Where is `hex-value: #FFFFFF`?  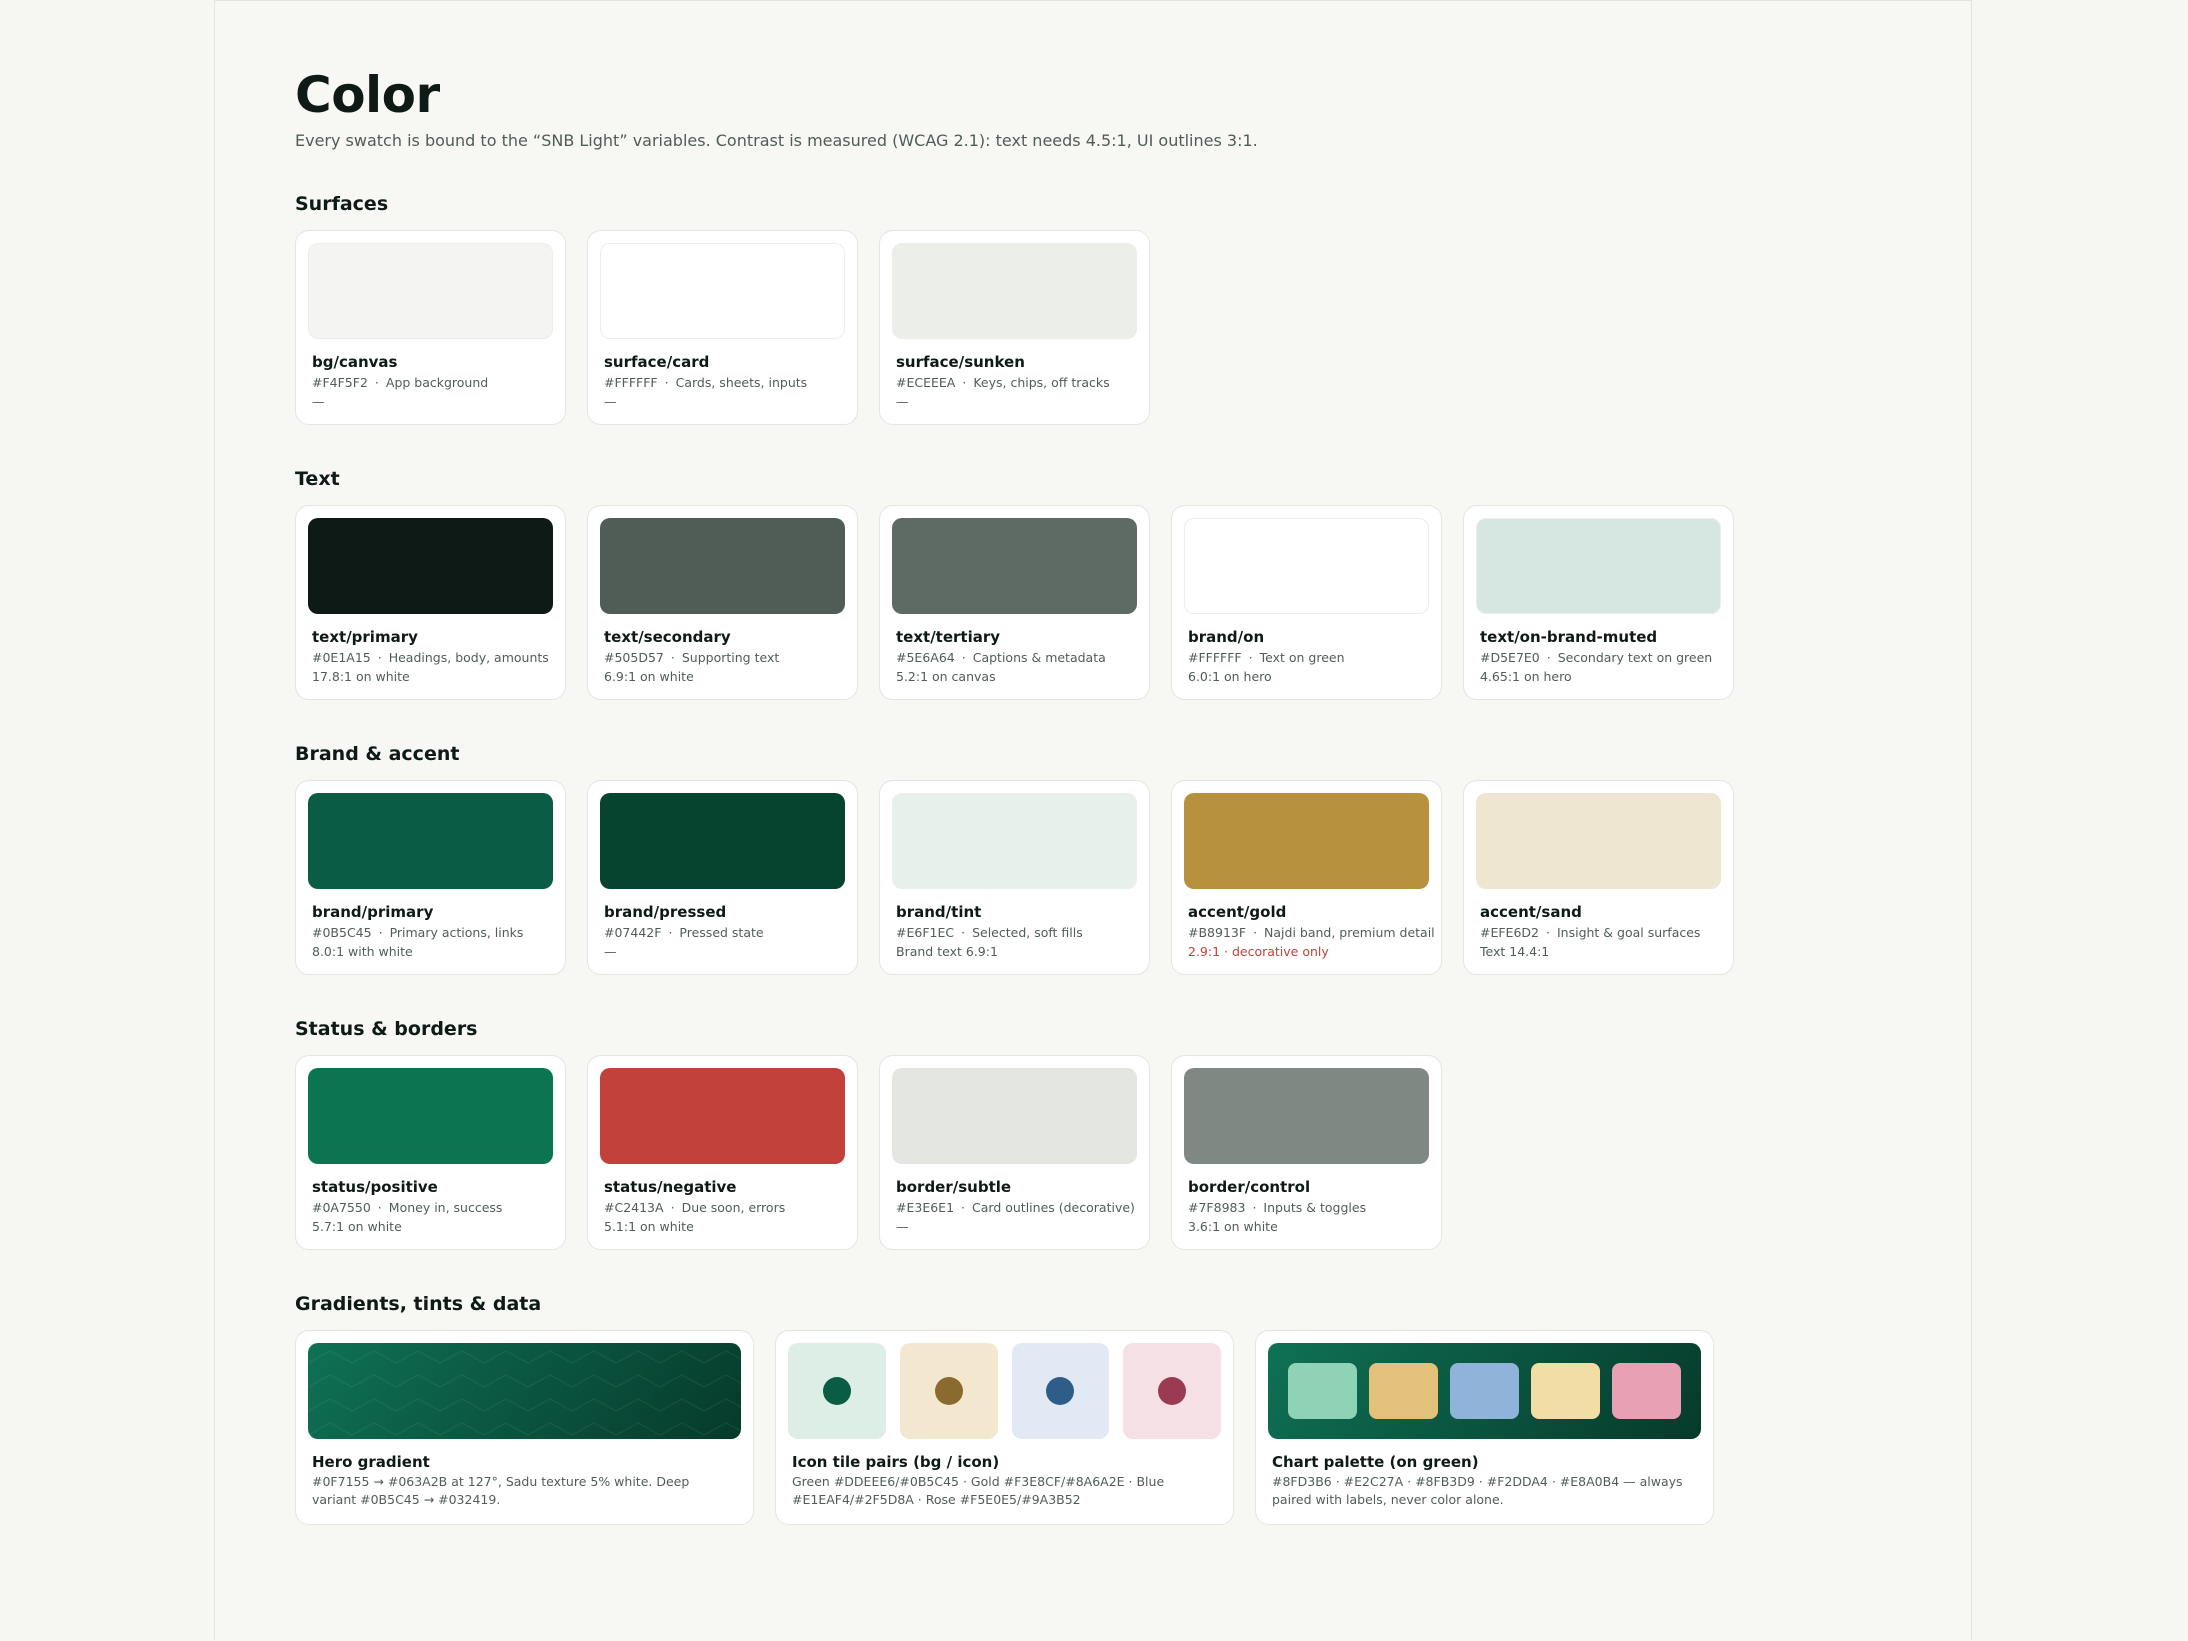 hex-value: #FFFFFF is located at coordinates (1215, 657).